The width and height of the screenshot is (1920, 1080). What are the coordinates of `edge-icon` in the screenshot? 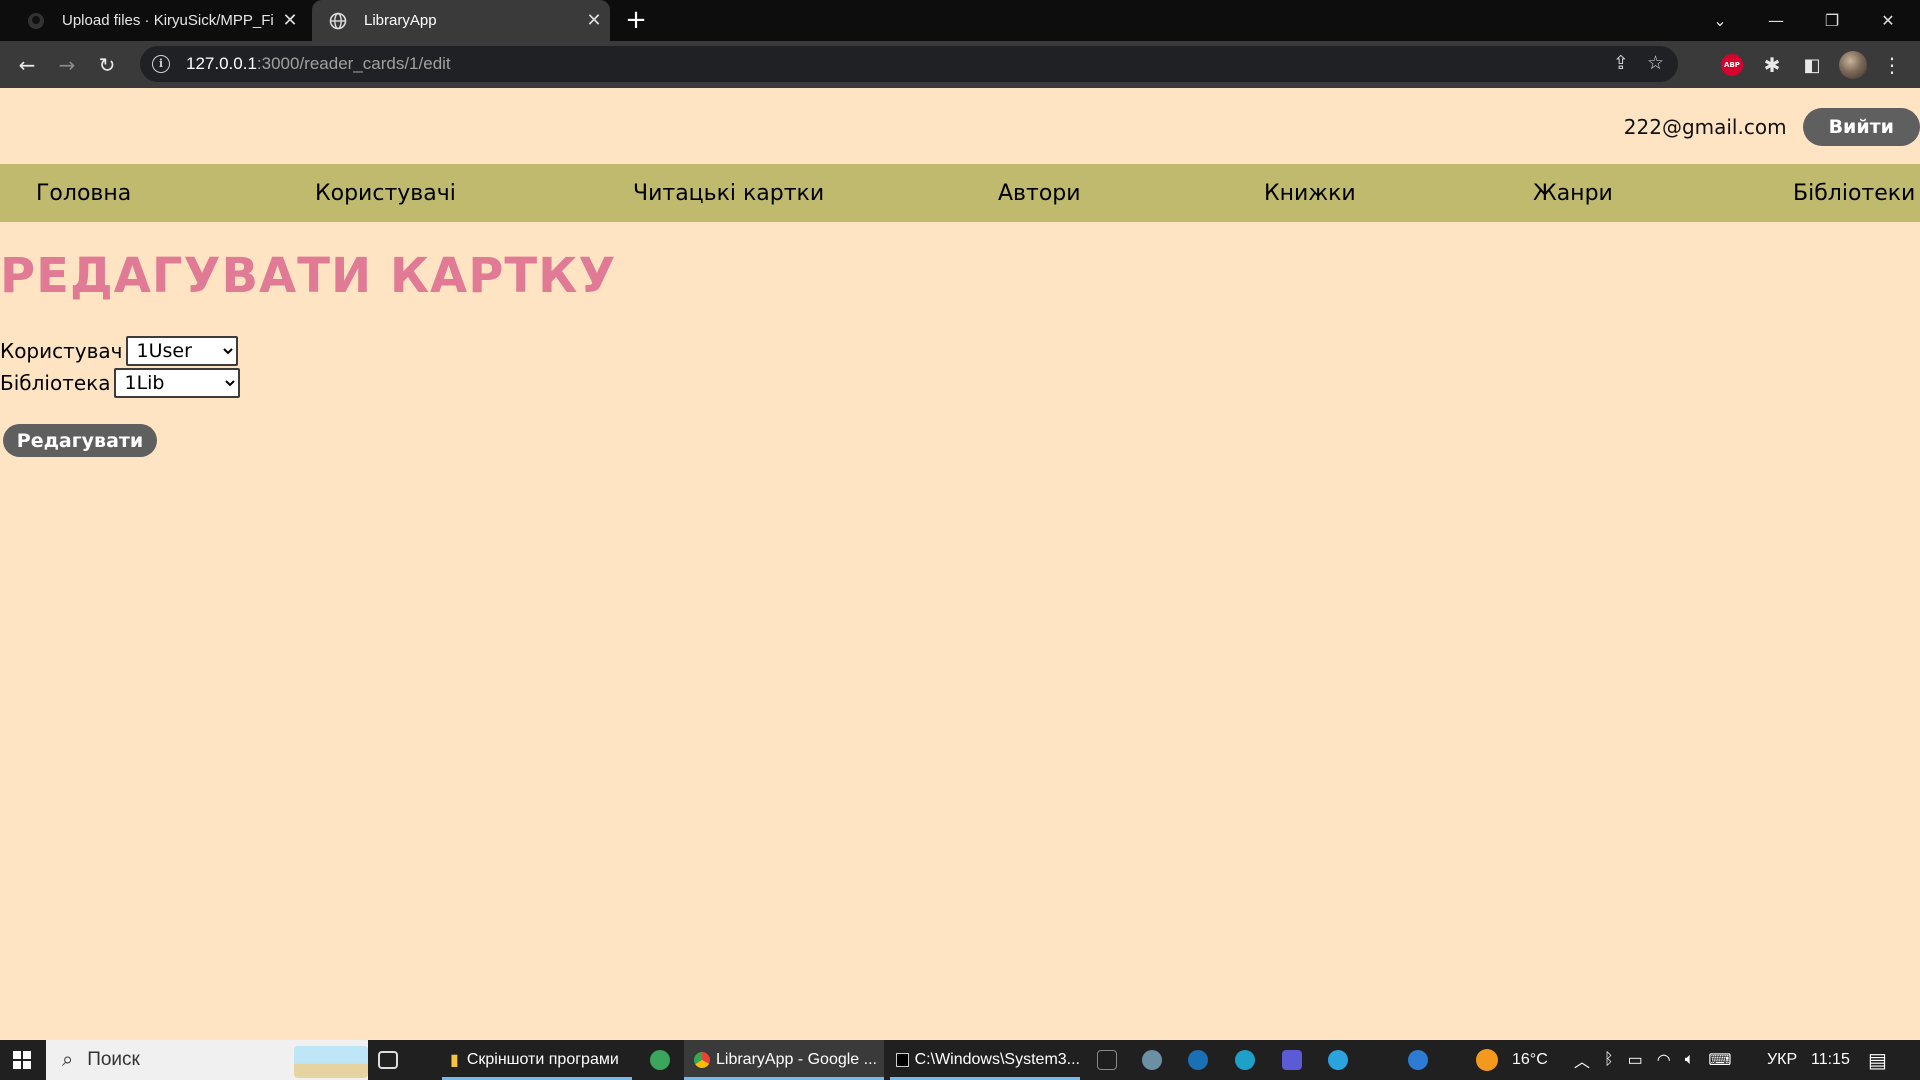 It's located at (1245, 1060).